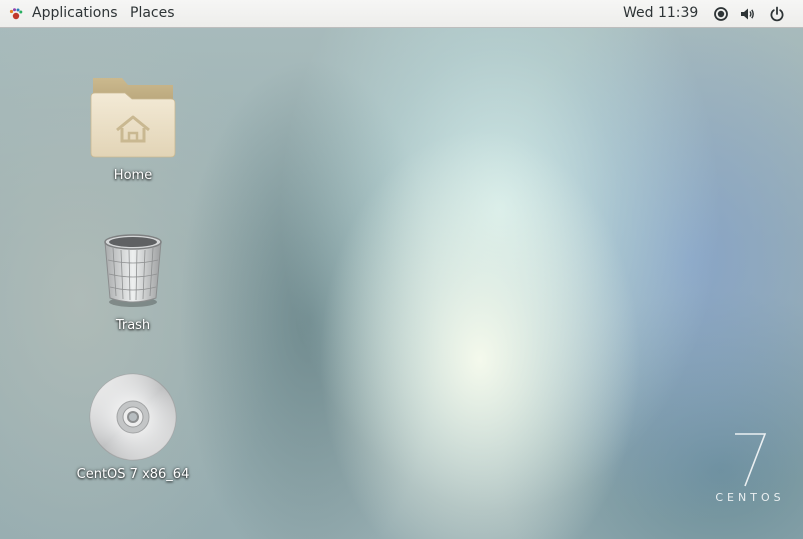 The width and height of the screenshot is (803, 539). I want to click on desktop-icon-label: CentOS 7 x86_64, so click(133, 474).